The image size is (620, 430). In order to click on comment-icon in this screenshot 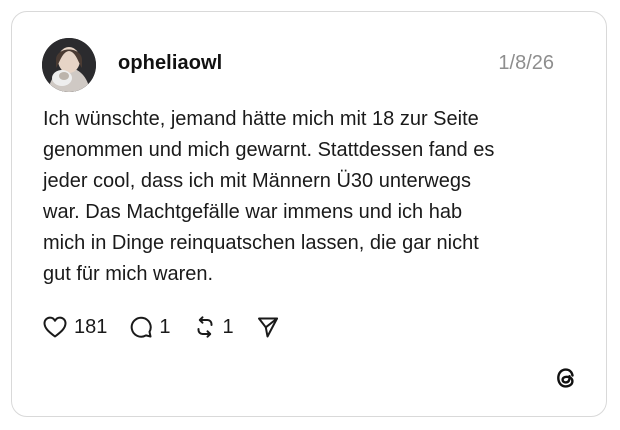, I will do `click(142, 327)`.